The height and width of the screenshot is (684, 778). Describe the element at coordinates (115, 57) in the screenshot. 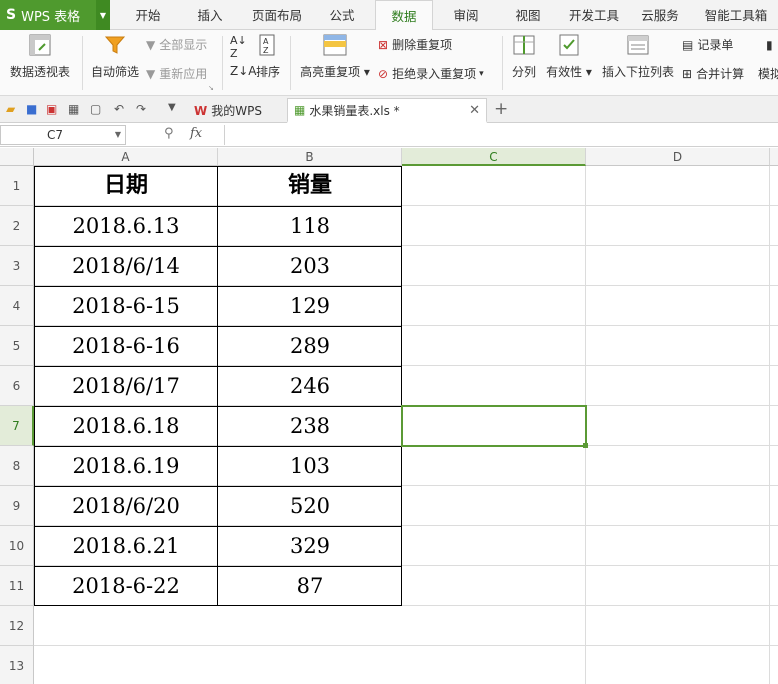

I see `autofilter-button: 自动筛选` at that location.